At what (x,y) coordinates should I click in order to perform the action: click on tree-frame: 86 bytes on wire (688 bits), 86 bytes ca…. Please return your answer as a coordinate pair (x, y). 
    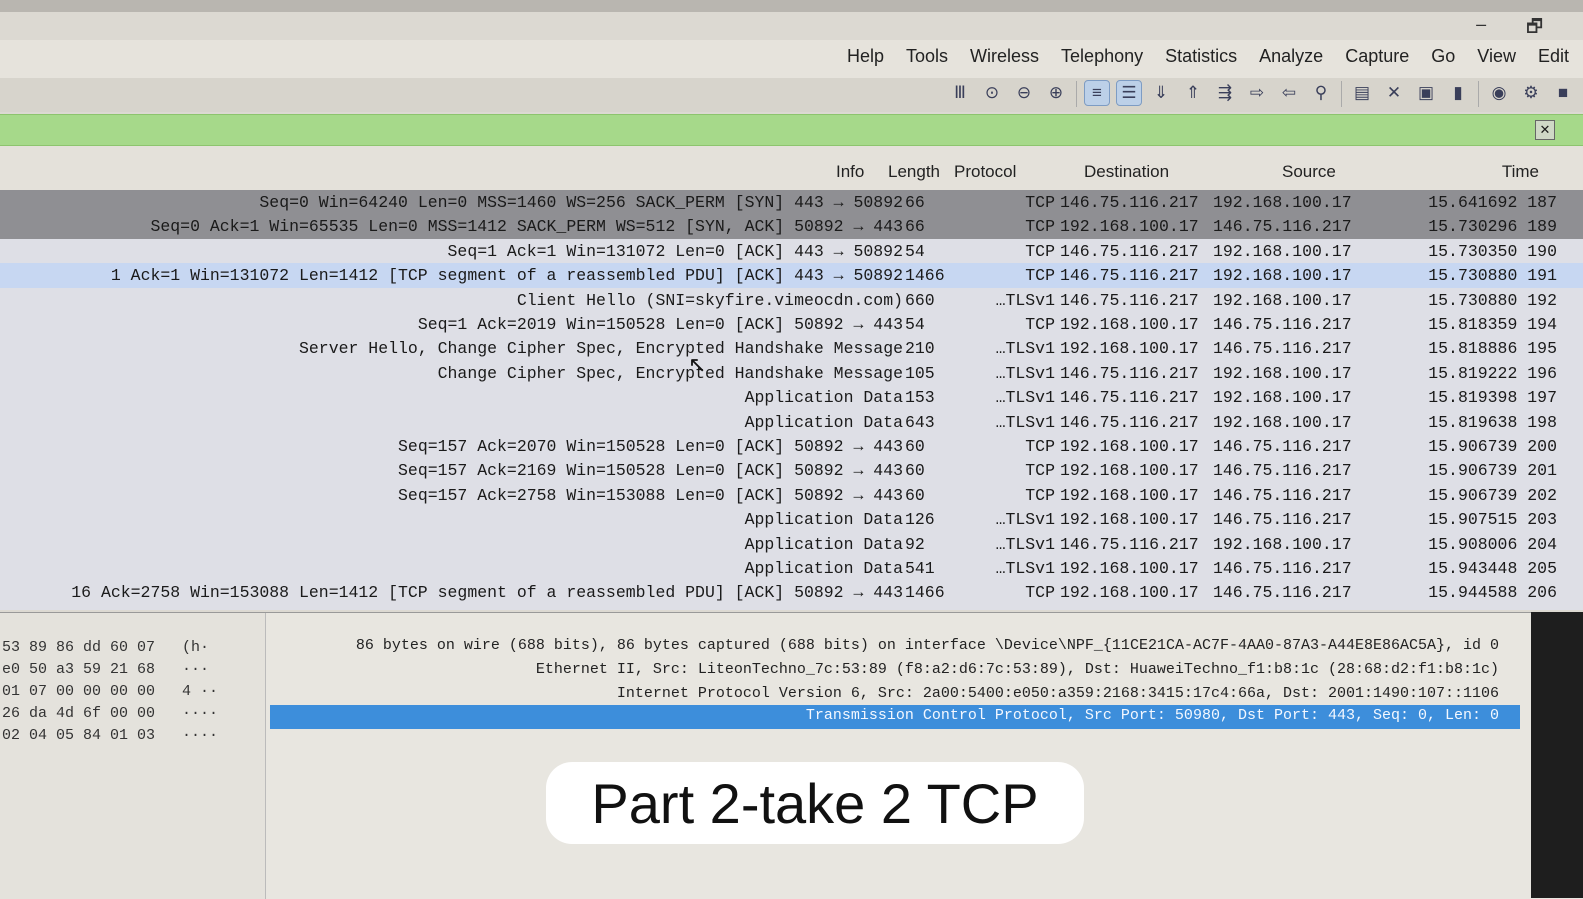
    Looking at the image, I should click on (927, 645).